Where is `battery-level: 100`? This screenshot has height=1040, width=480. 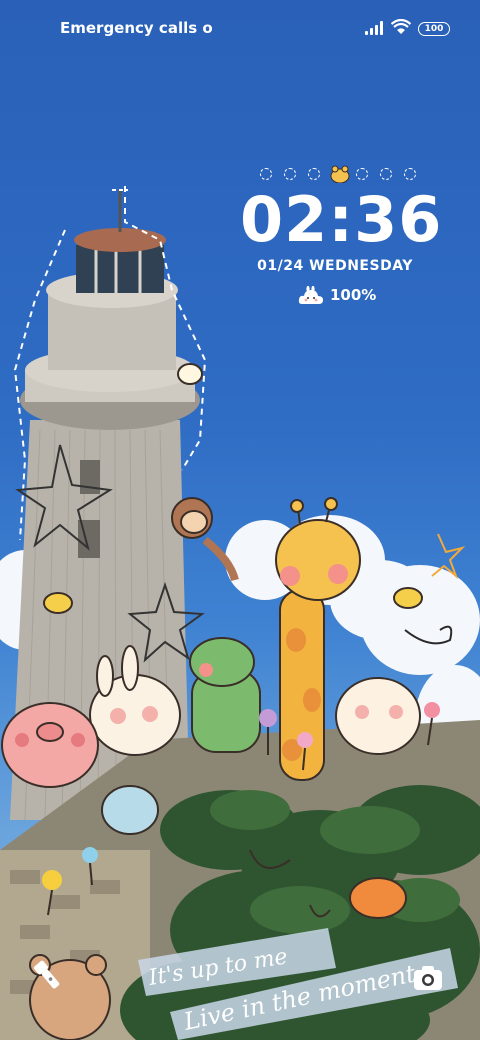
battery-level: 100 is located at coordinates (434, 29).